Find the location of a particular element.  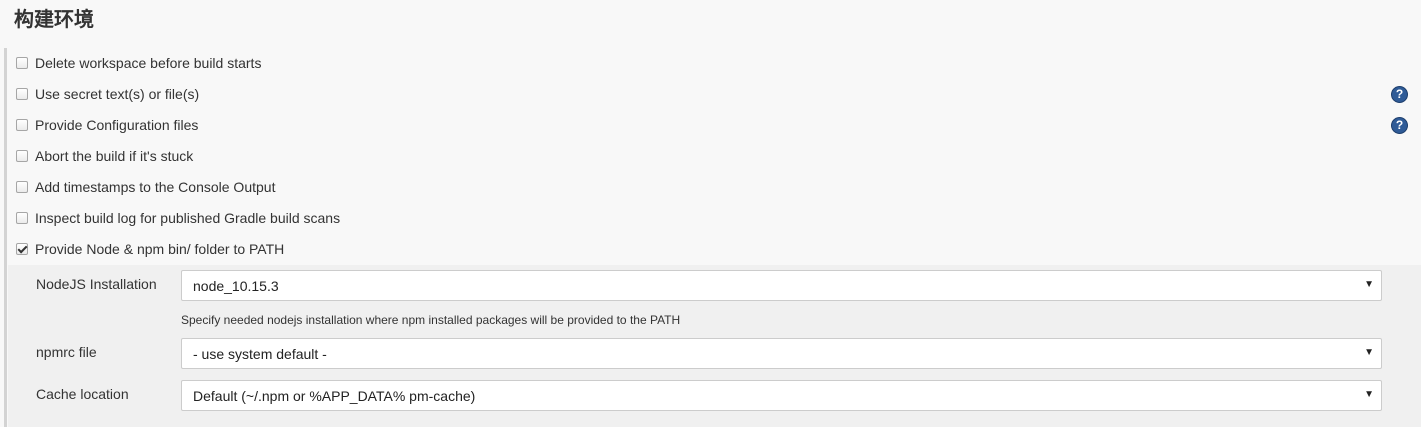

delete-workspace-checkbox is located at coordinates (22, 63).